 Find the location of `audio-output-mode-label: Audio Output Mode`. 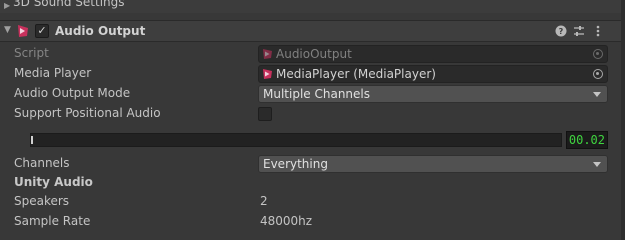

audio-output-mode-label: Audio Output Mode is located at coordinates (72, 93).